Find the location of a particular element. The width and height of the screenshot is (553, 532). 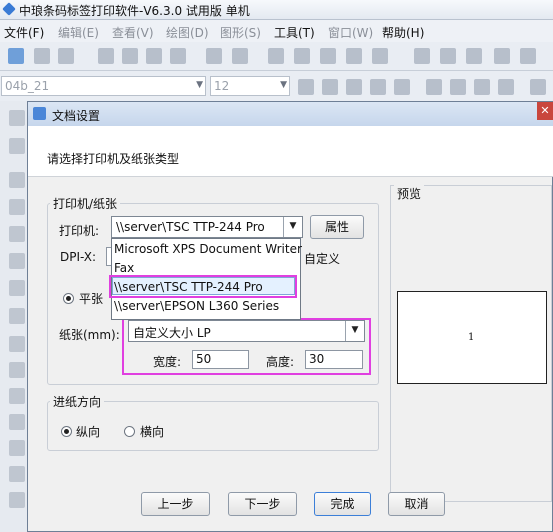

printer-label: 打印机: is located at coordinates (79, 231).